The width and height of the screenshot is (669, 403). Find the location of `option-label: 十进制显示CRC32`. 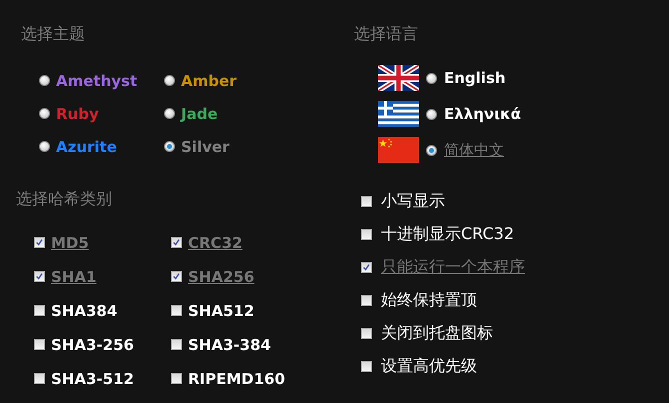

option-label: 十进制显示CRC32 is located at coordinates (447, 234).